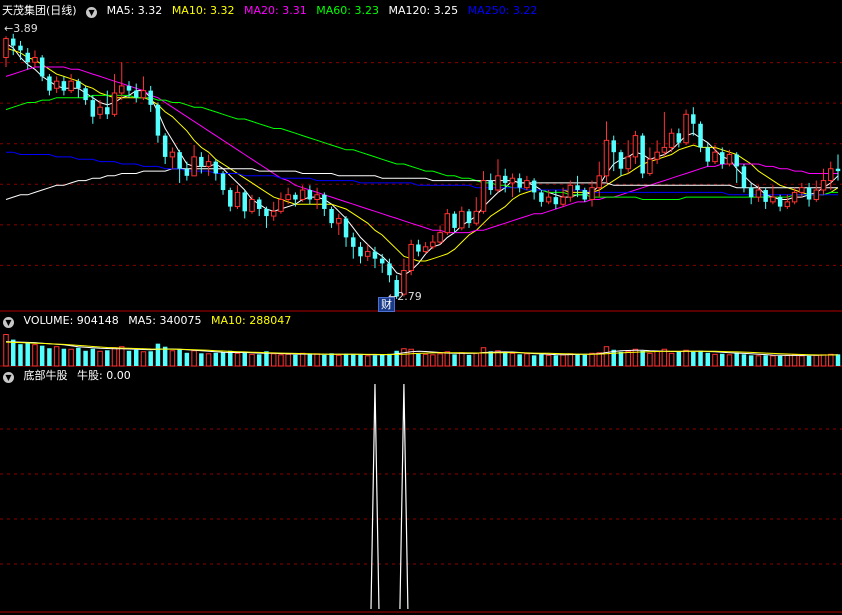 This screenshot has width=842, height=615. Describe the element at coordinates (8, 377) in the screenshot. I see `indicator-menu-icon: ▼` at that location.